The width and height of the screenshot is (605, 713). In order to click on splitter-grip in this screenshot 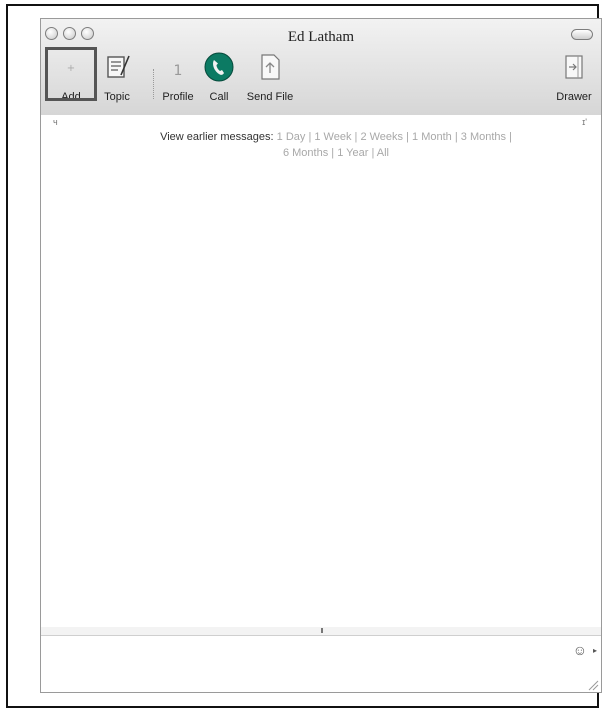, I will do `click(322, 630)`.